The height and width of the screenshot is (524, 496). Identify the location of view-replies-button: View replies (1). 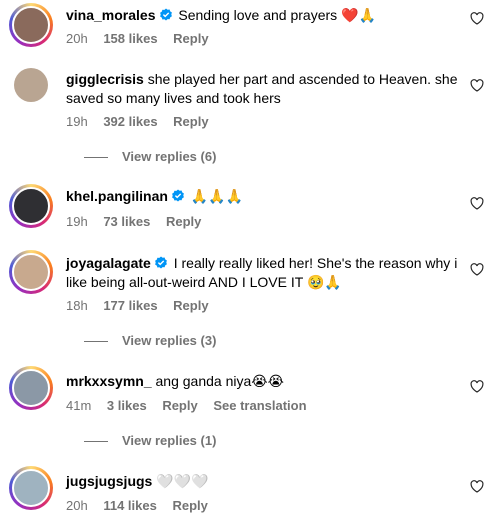
(150, 440).